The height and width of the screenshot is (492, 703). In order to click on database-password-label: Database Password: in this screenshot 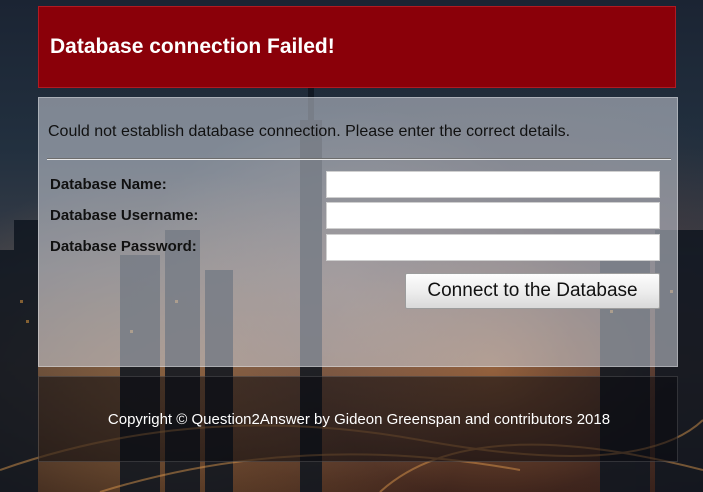, I will do `click(123, 246)`.